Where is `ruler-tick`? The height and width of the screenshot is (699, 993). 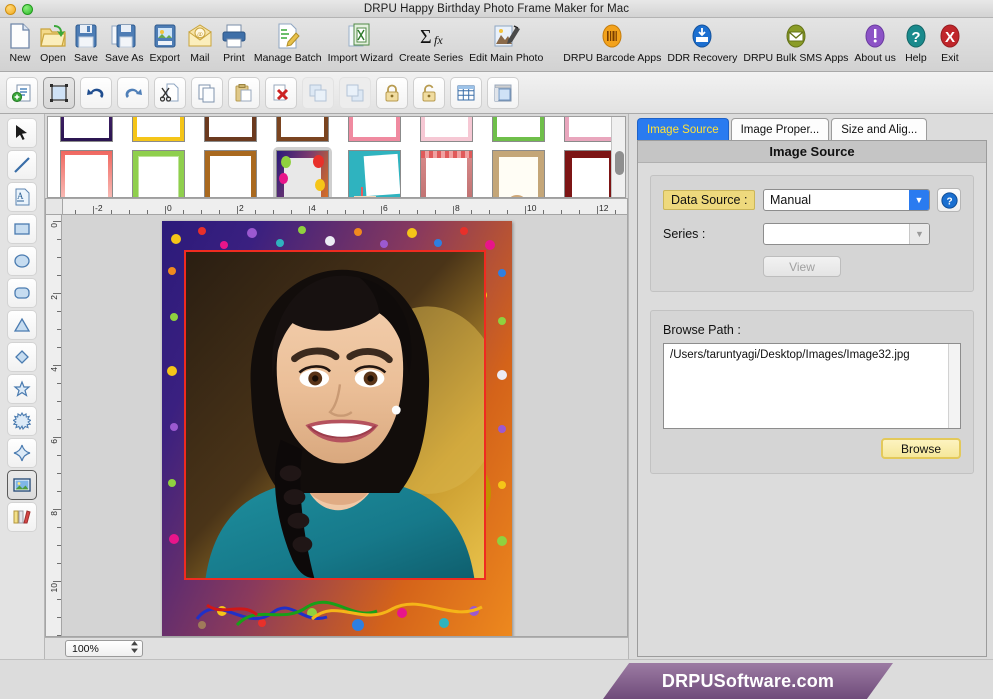
ruler-tick is located at coordinates (57, 581).